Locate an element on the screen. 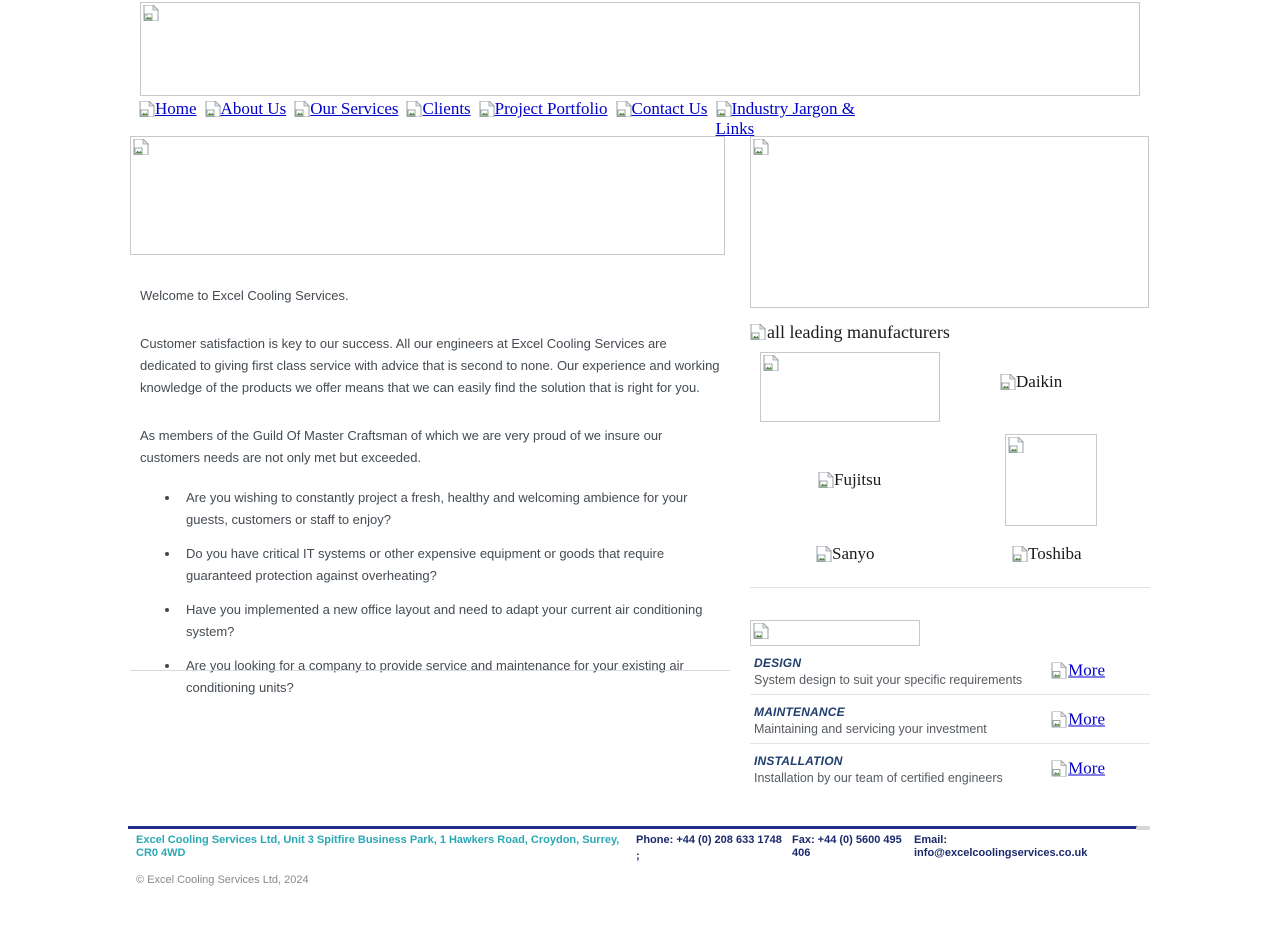  manufacturer-logo-daikin: Daikin is located at coordinates (1031, 381).